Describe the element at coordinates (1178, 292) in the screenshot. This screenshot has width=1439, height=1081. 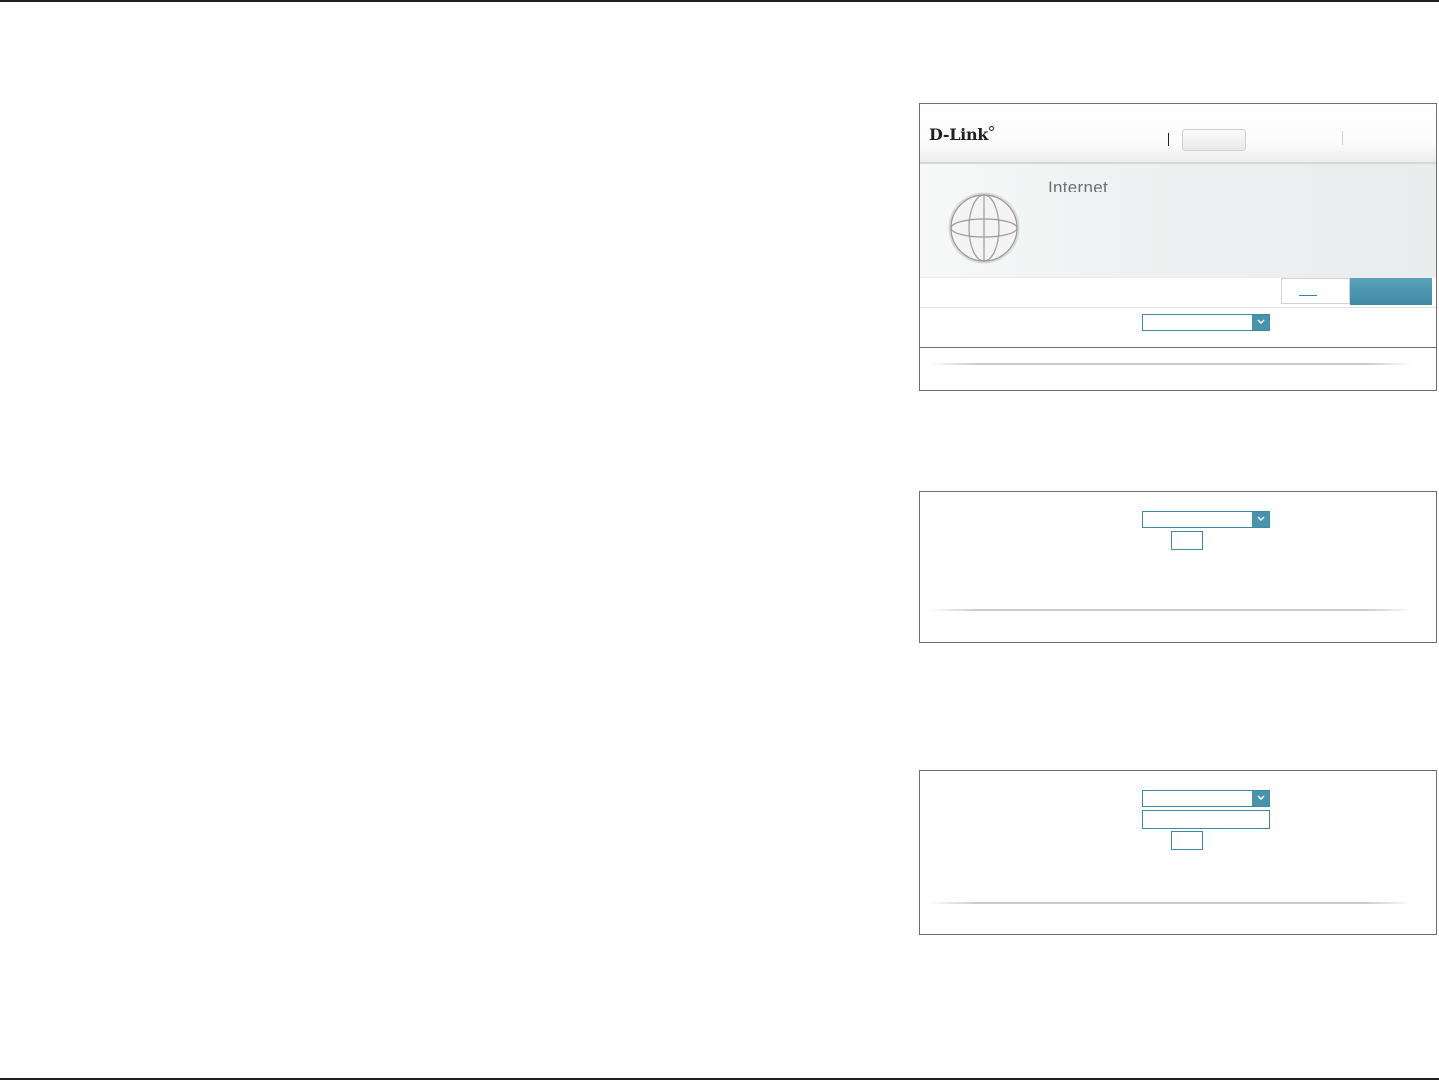
I see `action-toolbar` at that location.